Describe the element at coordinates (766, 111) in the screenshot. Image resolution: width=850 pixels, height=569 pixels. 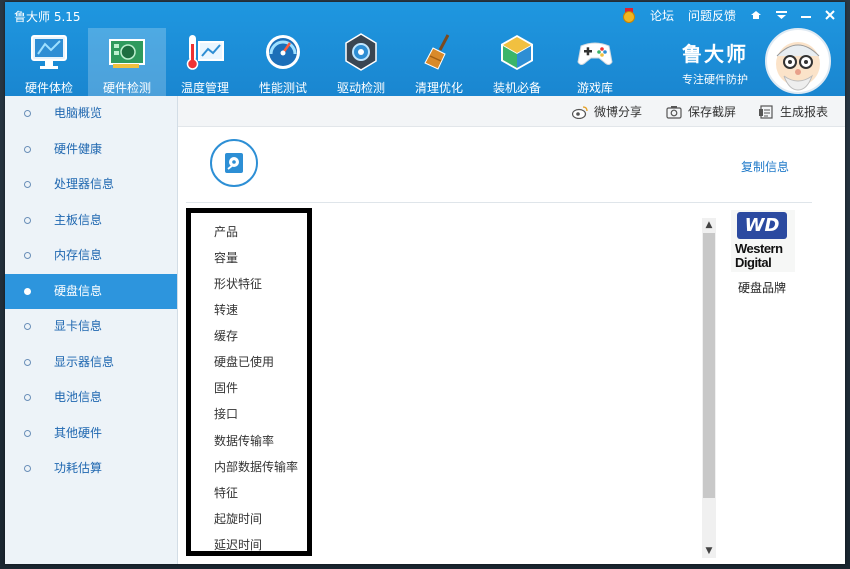
I see `report-icon` at that location.